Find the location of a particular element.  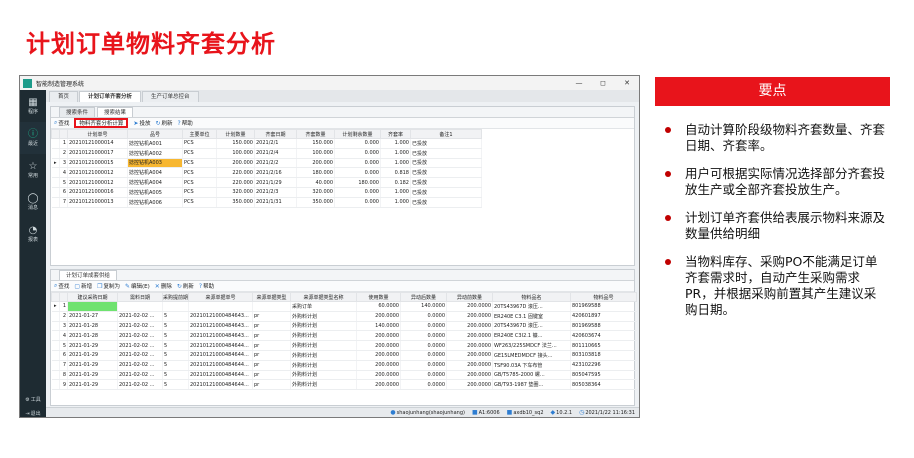

close-button: ✕ is located at coordinates (627, 83).